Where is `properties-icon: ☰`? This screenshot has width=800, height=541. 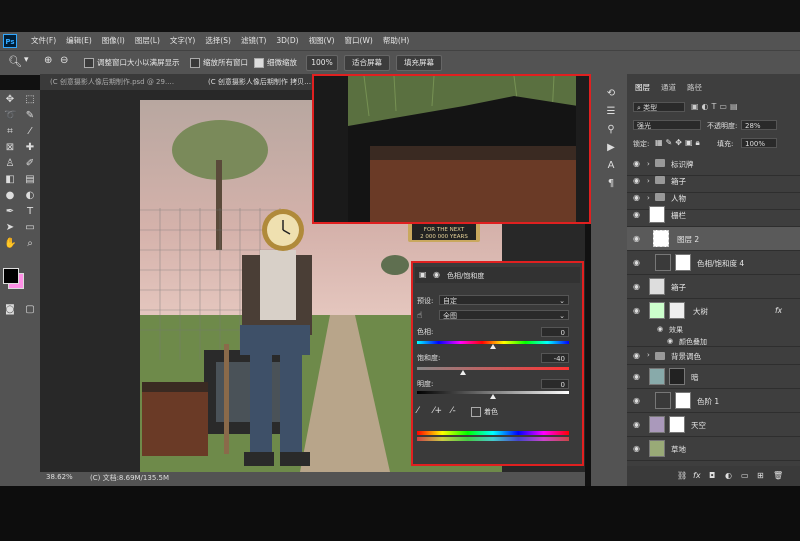
properties-icon: ☰ is located at coordinates (611, 112).